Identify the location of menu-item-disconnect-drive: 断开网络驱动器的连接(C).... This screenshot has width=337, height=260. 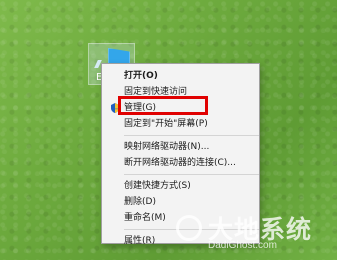
(180, 163).